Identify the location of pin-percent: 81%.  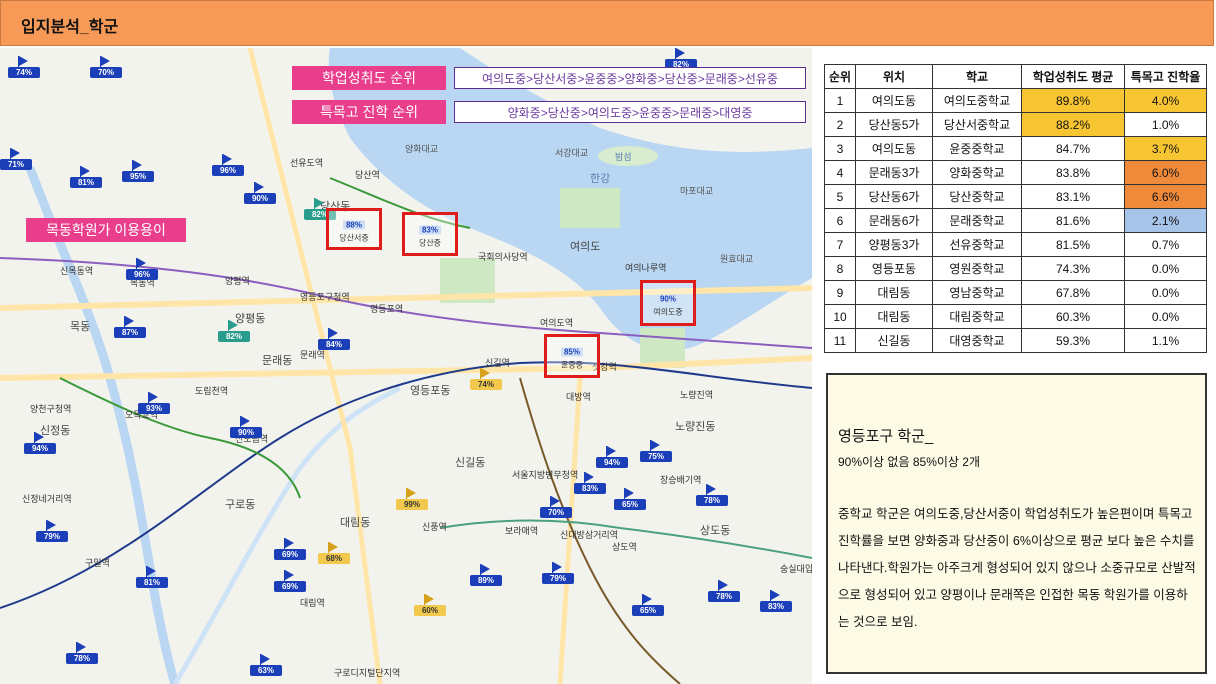
(86, 182).